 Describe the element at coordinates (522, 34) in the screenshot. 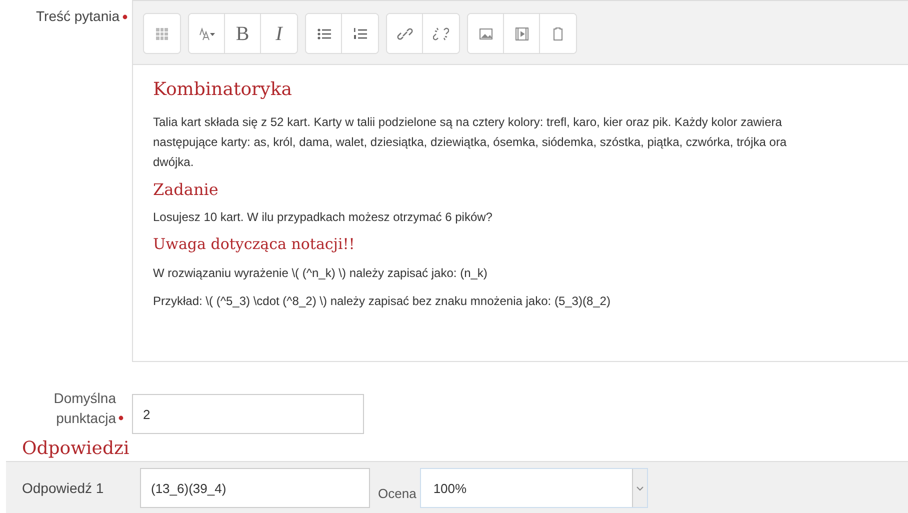

I see `media-icon` at that location.